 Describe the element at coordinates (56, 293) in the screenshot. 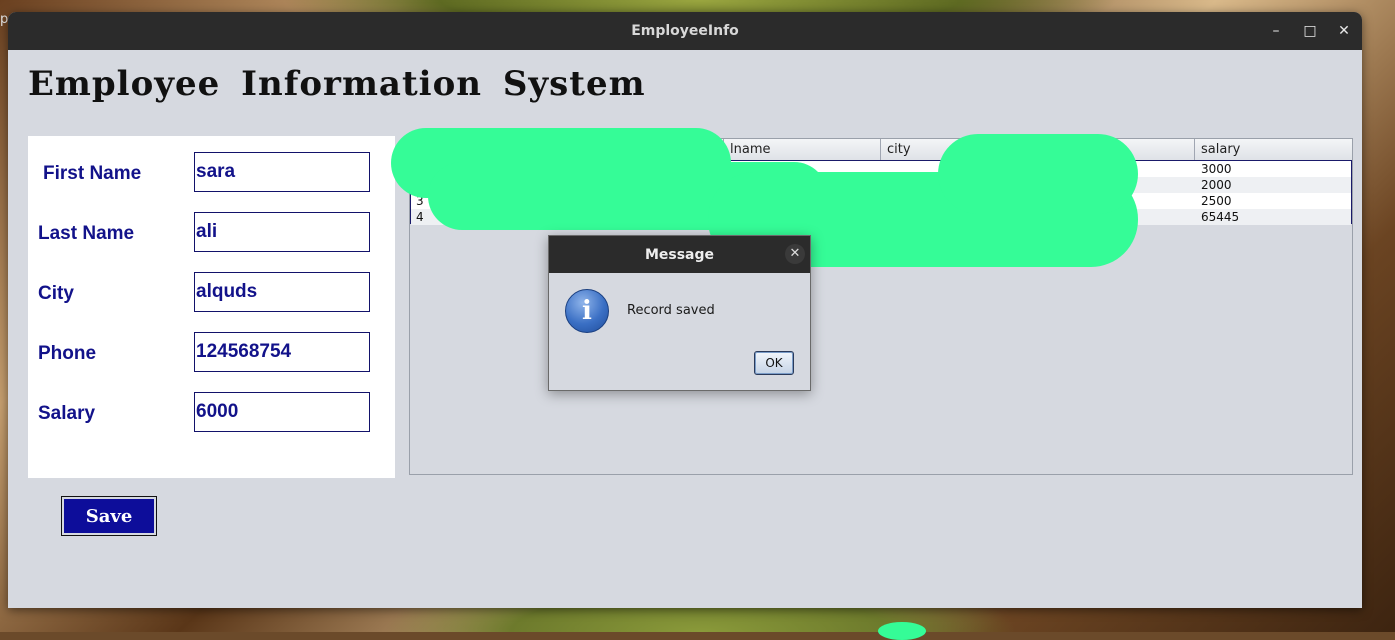

I see `city-label: City` at that location.